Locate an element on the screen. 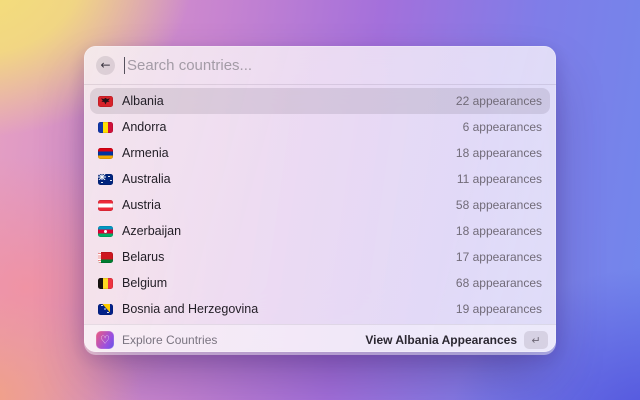 The width and height of the screenshot is (640, 400). list-item-armenia: Armenia 18 appearances is located at coordinates (320, 153).